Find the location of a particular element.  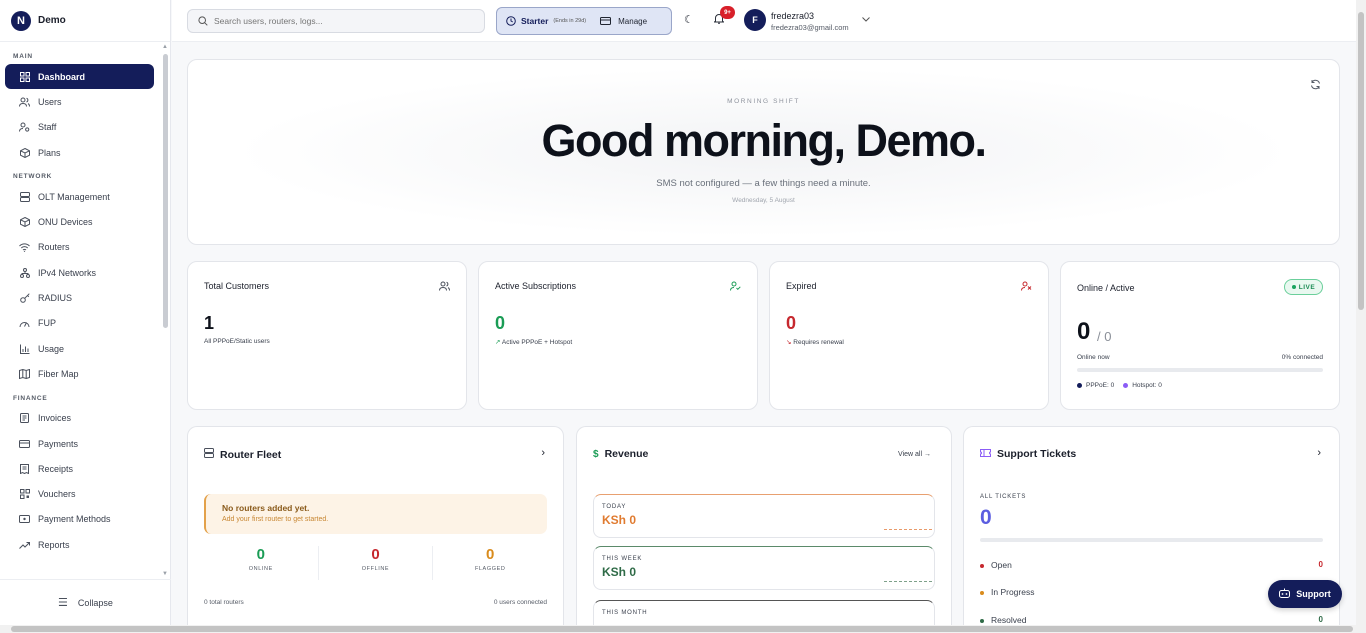

sidebar-item-staff: Staff is located at coordinates (79, 127).